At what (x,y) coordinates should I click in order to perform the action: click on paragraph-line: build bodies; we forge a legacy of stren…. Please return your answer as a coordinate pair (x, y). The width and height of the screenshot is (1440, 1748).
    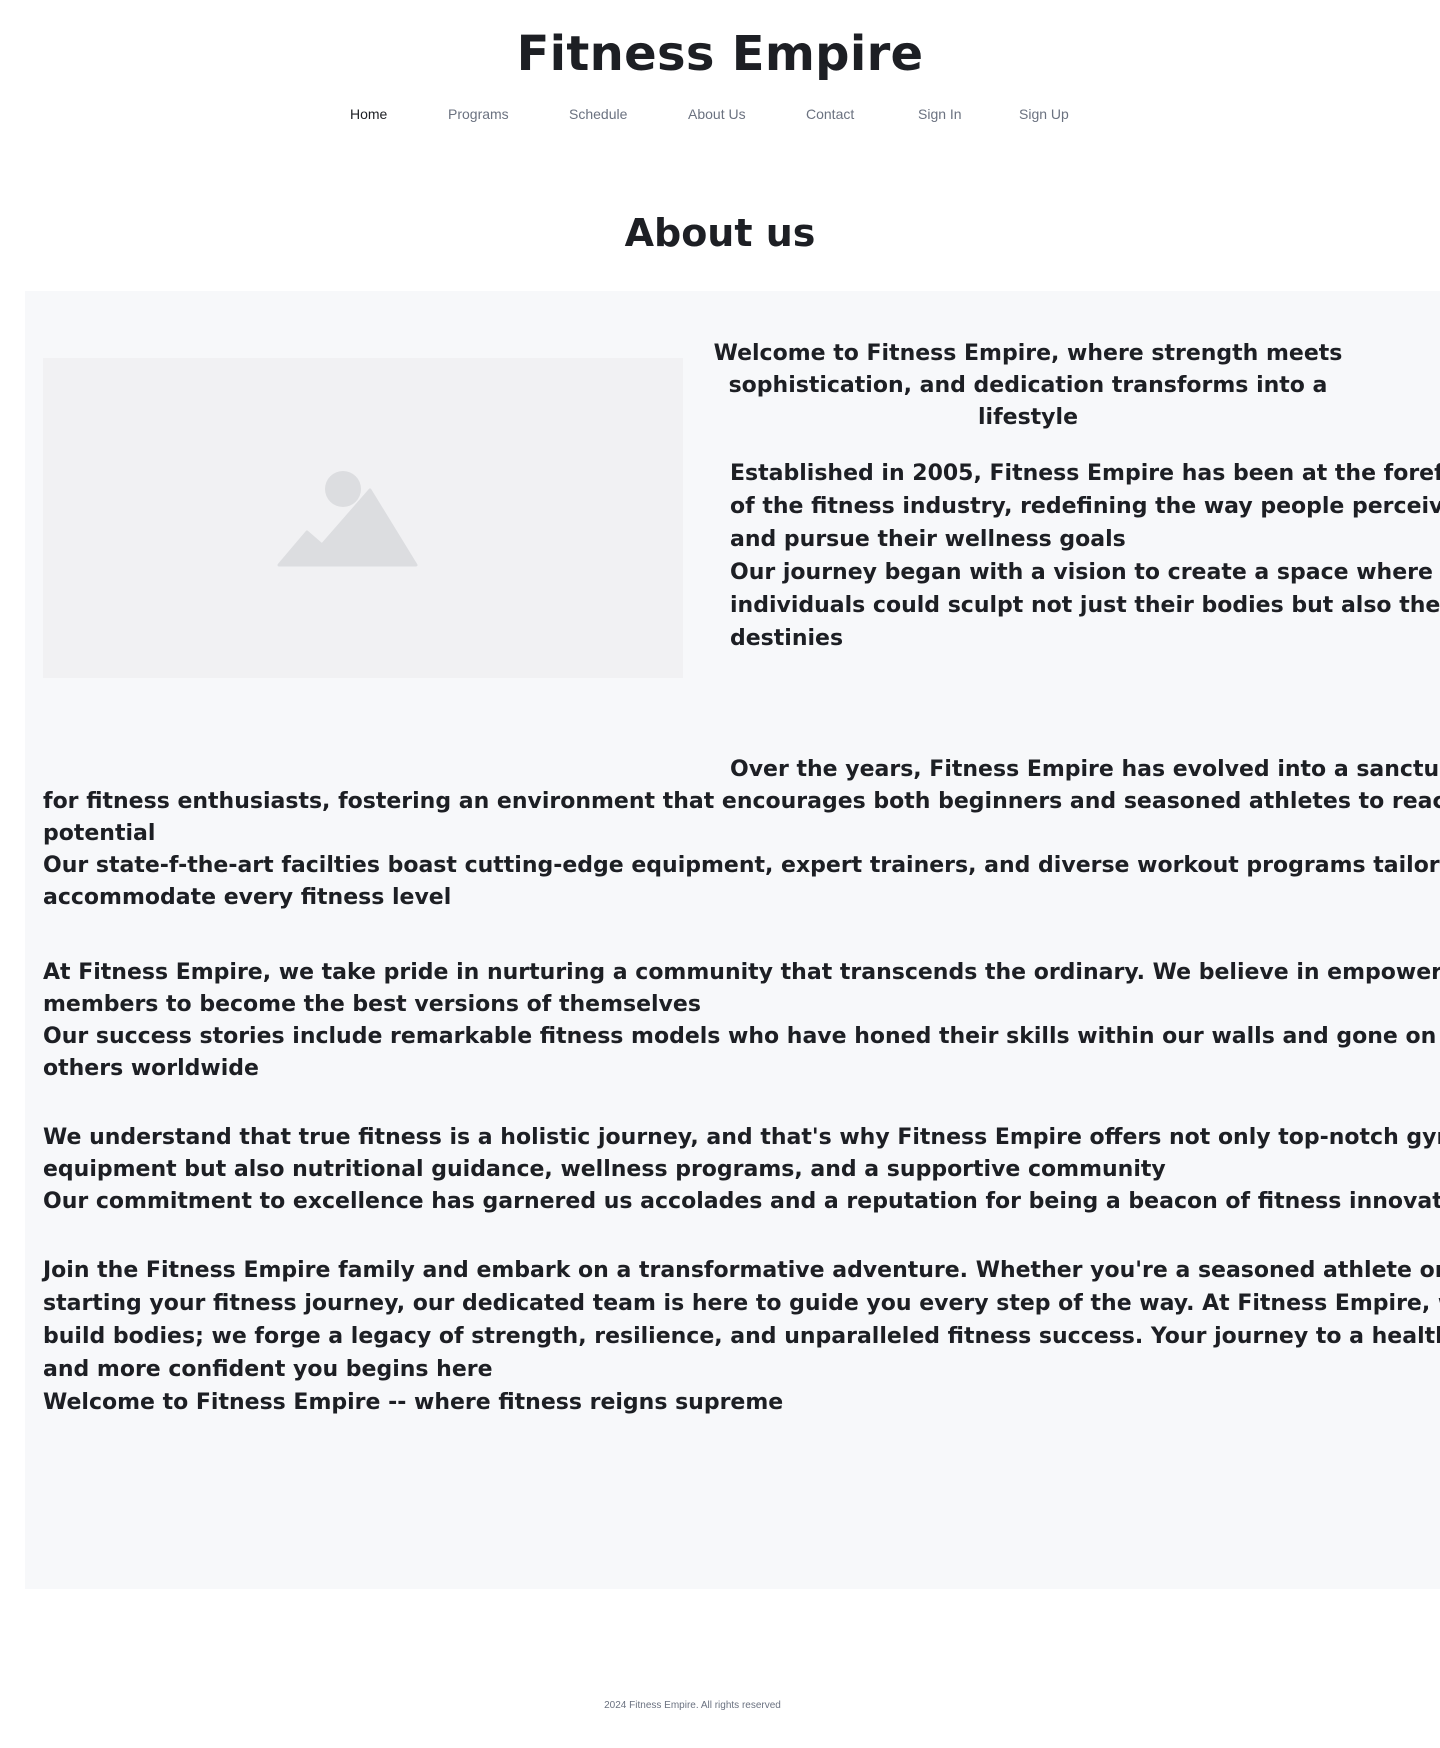
    Looking at the image, I should click on (741, 1336).